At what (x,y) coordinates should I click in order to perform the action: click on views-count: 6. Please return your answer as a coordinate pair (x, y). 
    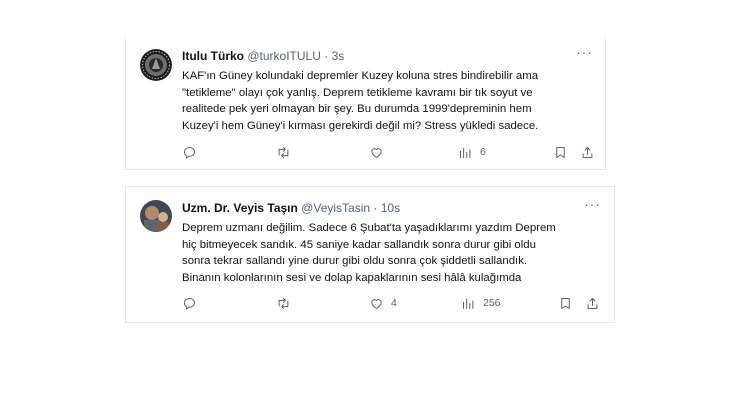
    Looking at the image, I should click on (483, 152).